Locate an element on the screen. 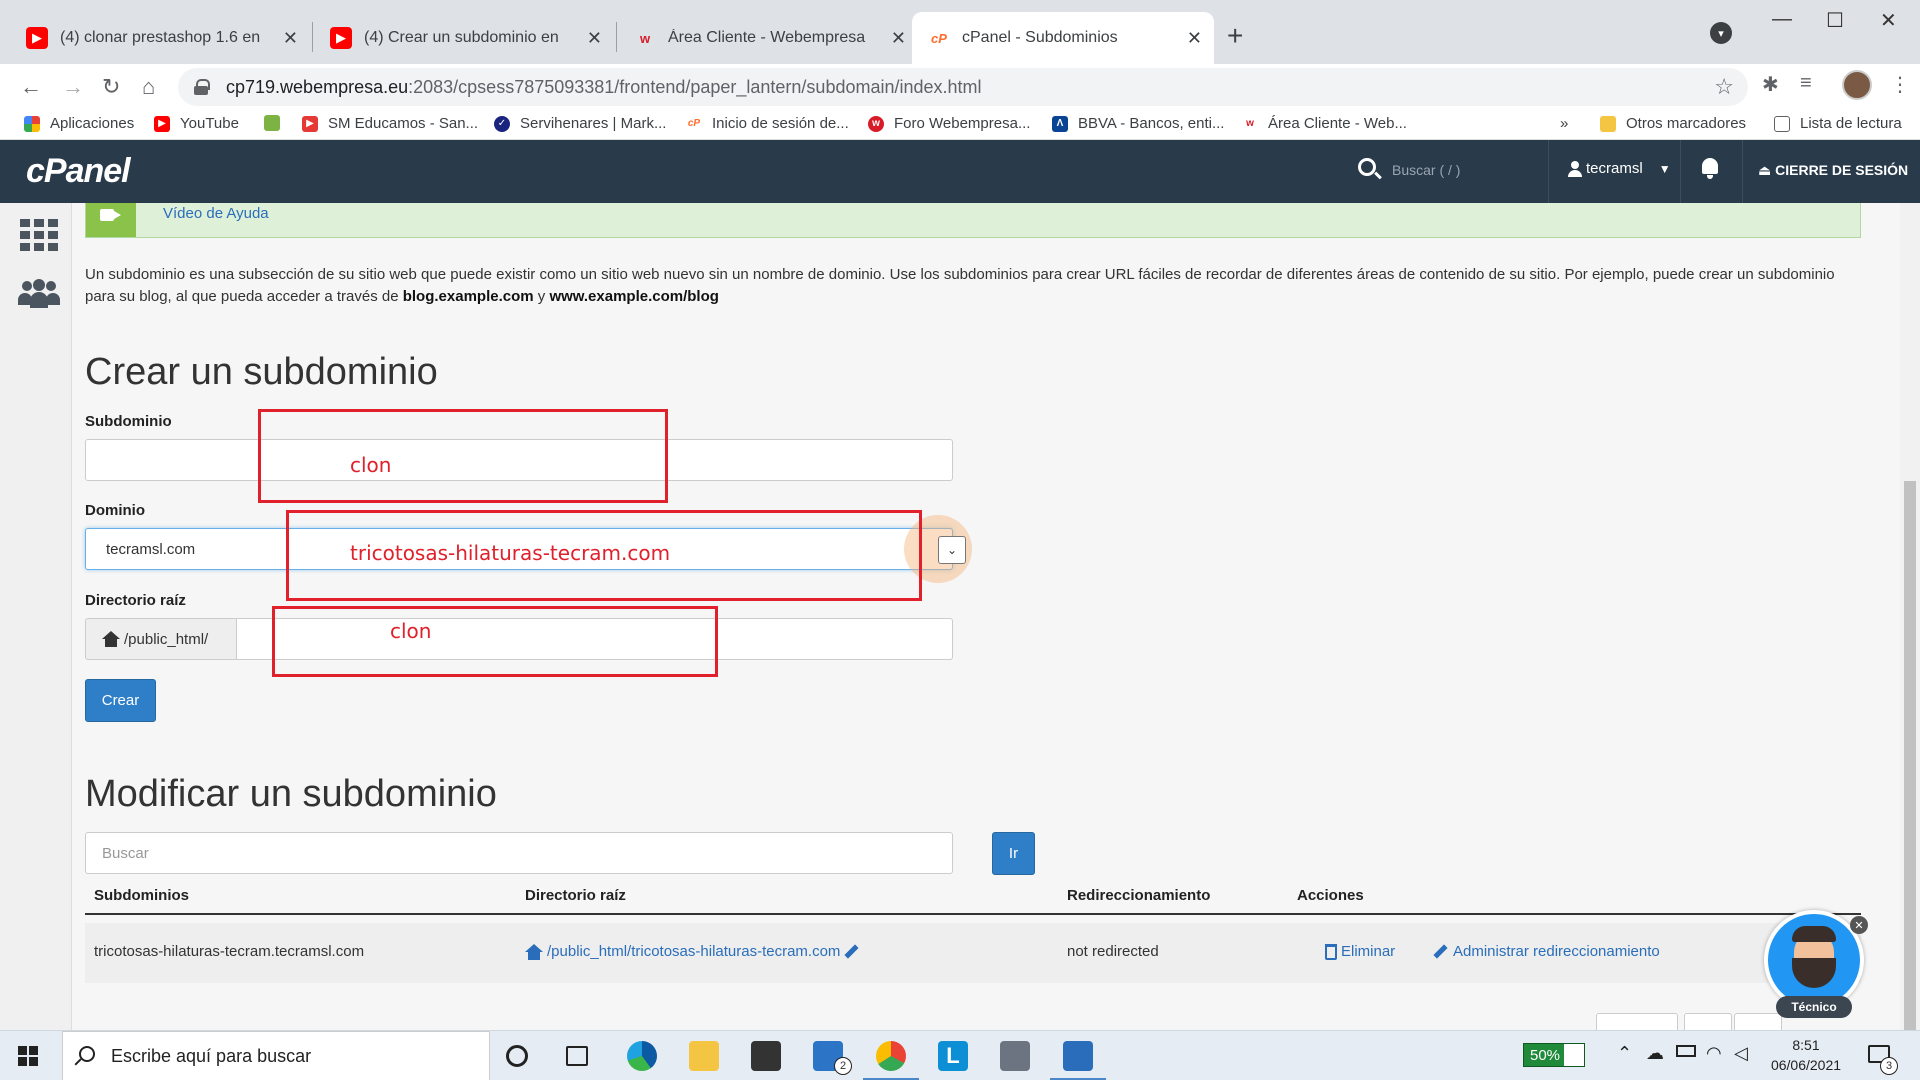 The width and height of the screenshot is (1920, 1080). go-button: Ir is located at coordinates (1013, 853).